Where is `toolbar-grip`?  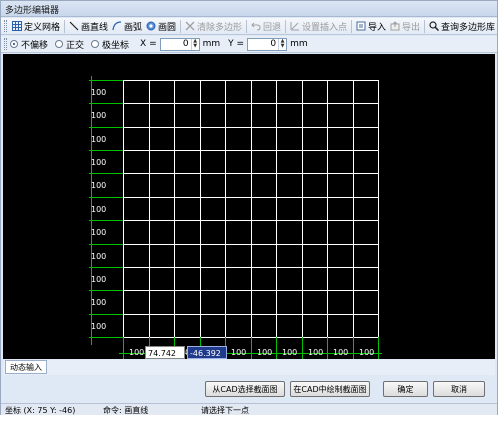
toolbar-grip is located at coordinates (5, 26).